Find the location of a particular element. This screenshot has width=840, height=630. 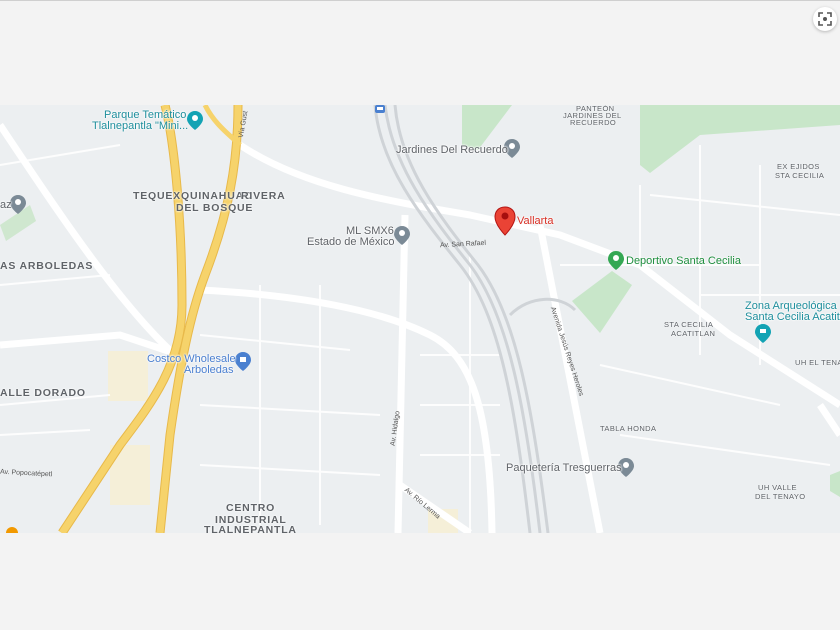

area-label: EX EJIDOS is located at coordinates (798, 166).